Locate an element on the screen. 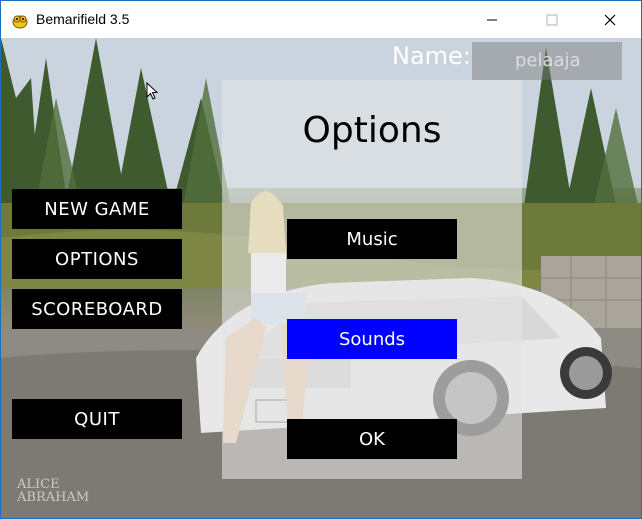 Image resolution: width=642 pixels, height=519 pixels. pygame-snake-icon is located at coordinates (20, 22).